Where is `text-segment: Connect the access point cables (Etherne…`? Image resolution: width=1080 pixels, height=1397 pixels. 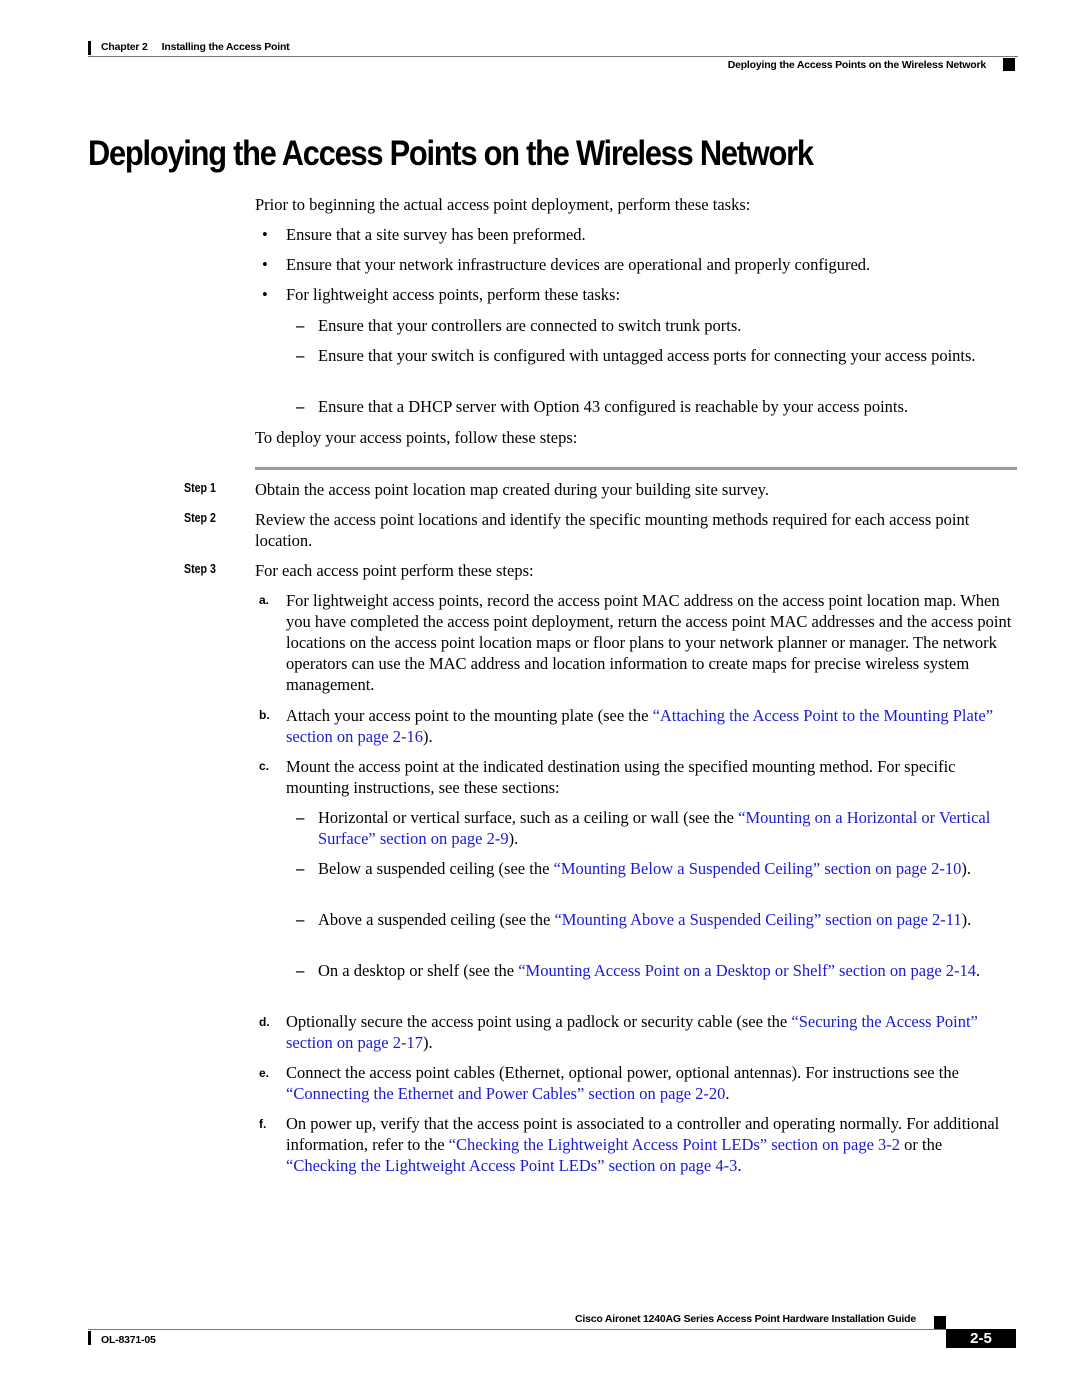 text-segment: Connect the access point cables (Etherne… is located at coordinates (622, 1072).